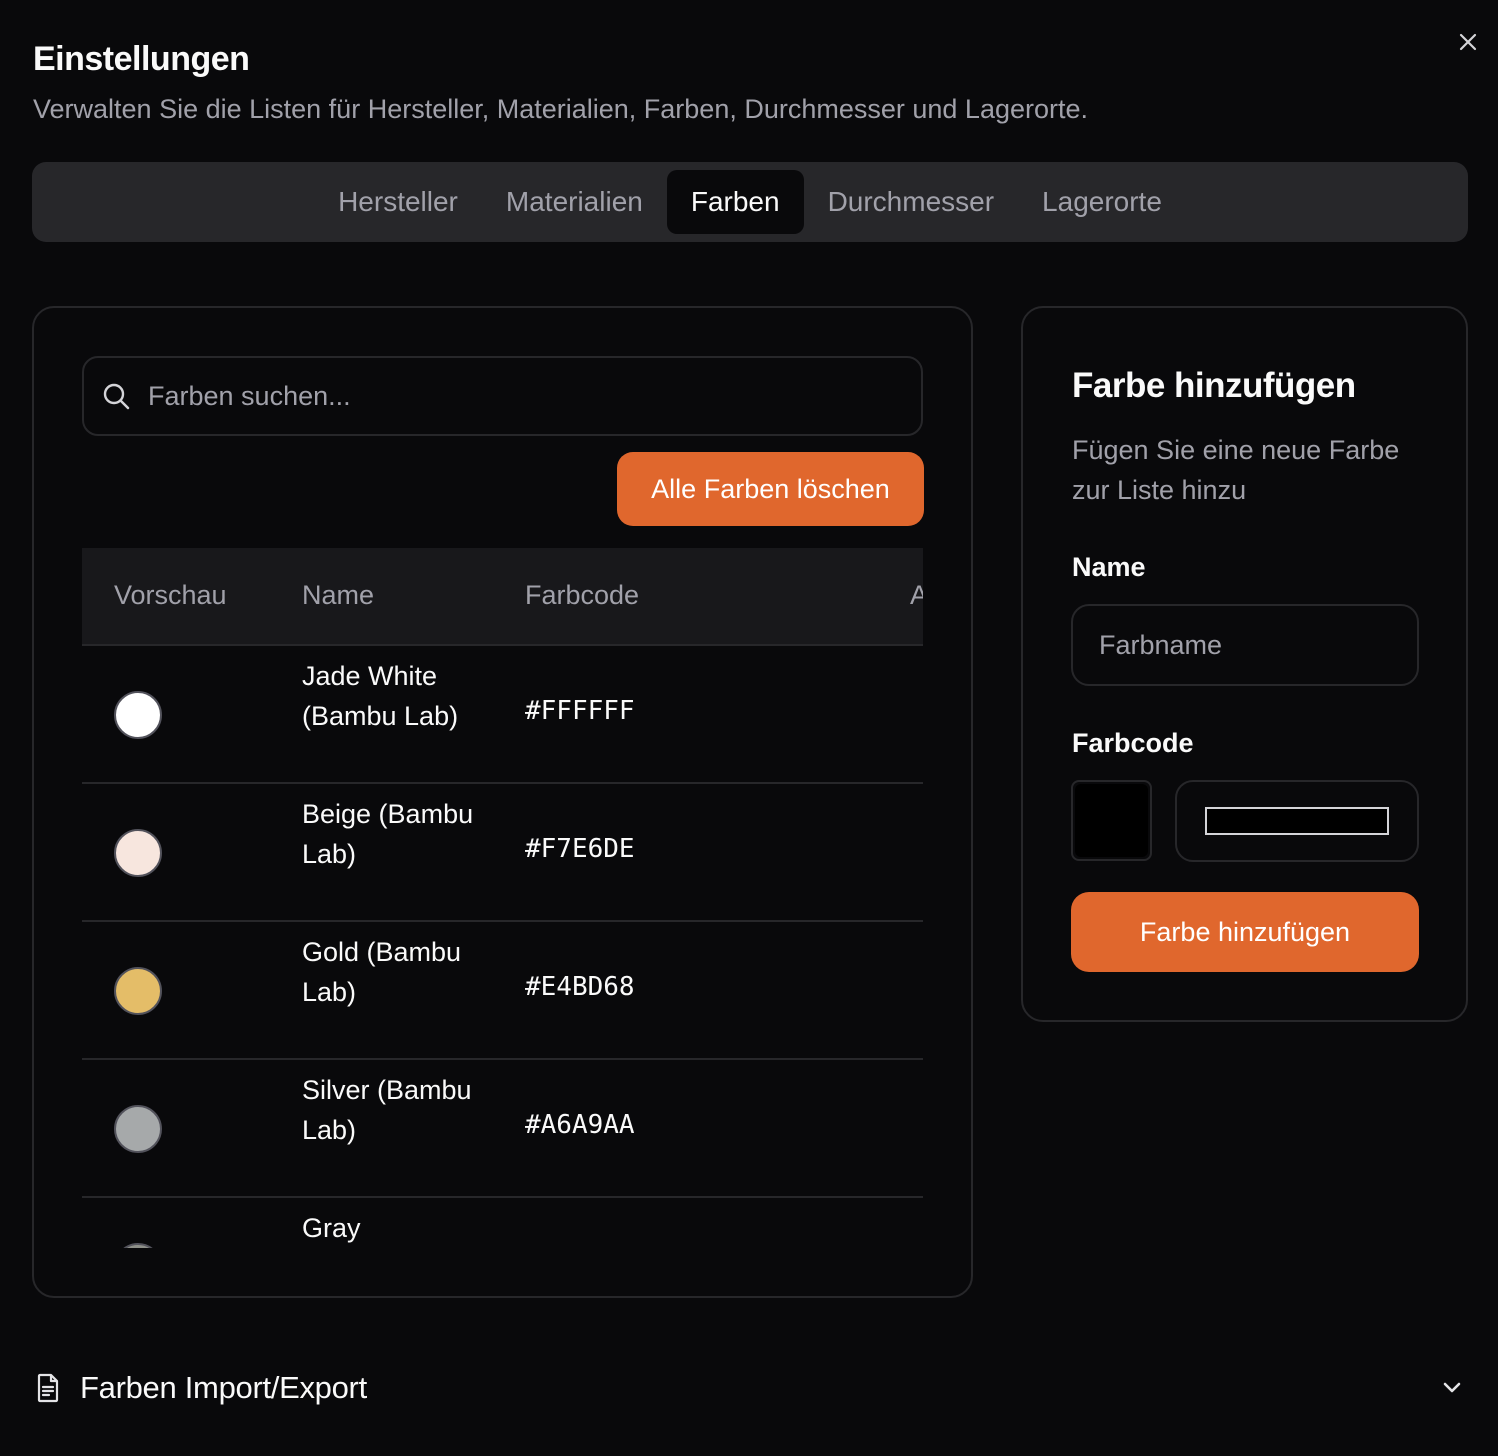 This screenshot has width=1498, height=1456. What do you see at coordinates (574, 202) in the screenshot?
I see `tab-materialien: Materialien` at bounding box center [574, 202].